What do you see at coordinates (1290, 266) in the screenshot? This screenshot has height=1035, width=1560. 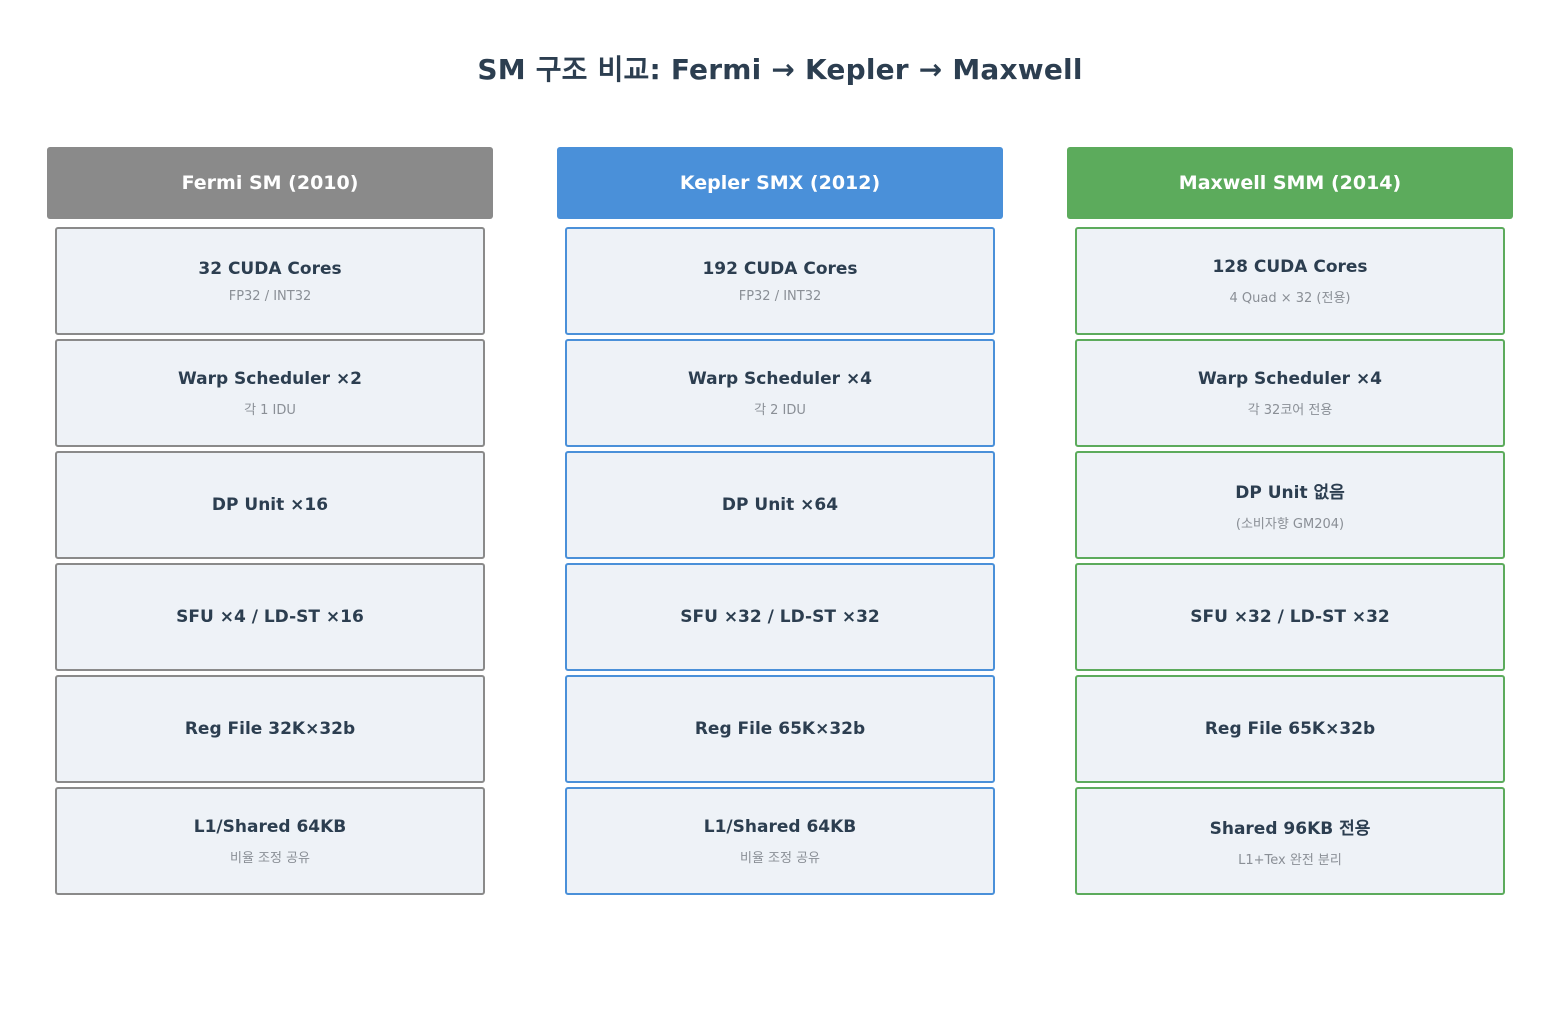 I see `block-title: 128 CUDA Cores` at bounding box center [1290, 266].